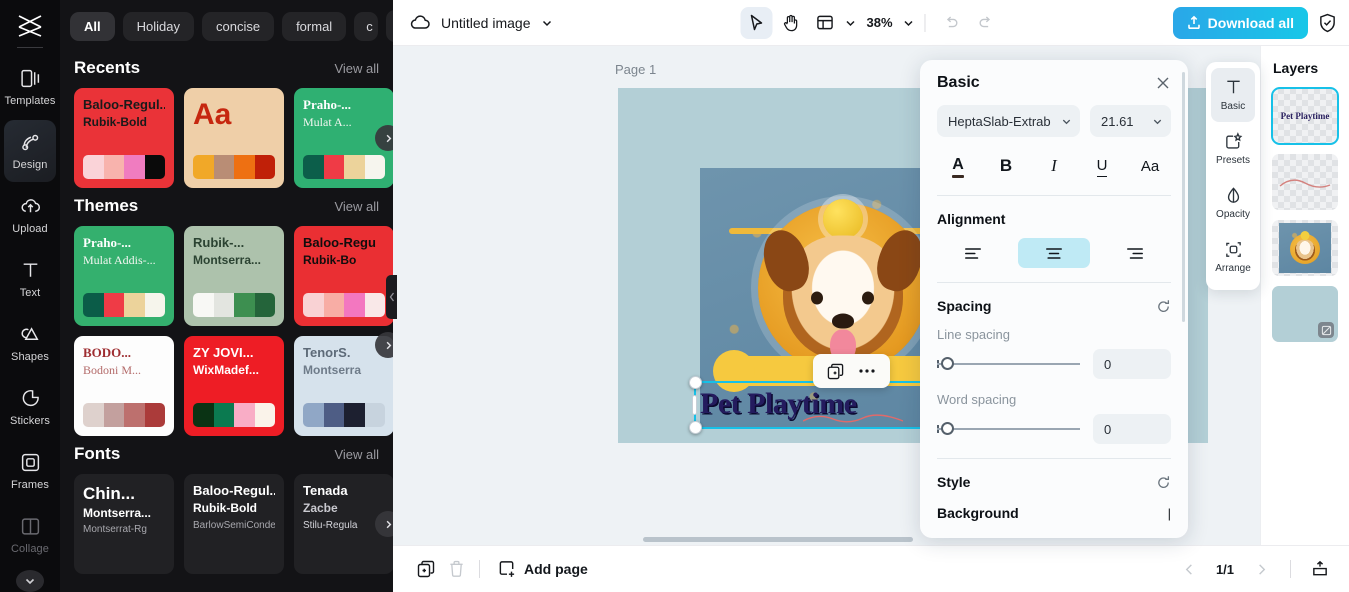 This screenshot has height=592, width=1349. I want to click on word-spacing-row: 0, so click(1054, 429).